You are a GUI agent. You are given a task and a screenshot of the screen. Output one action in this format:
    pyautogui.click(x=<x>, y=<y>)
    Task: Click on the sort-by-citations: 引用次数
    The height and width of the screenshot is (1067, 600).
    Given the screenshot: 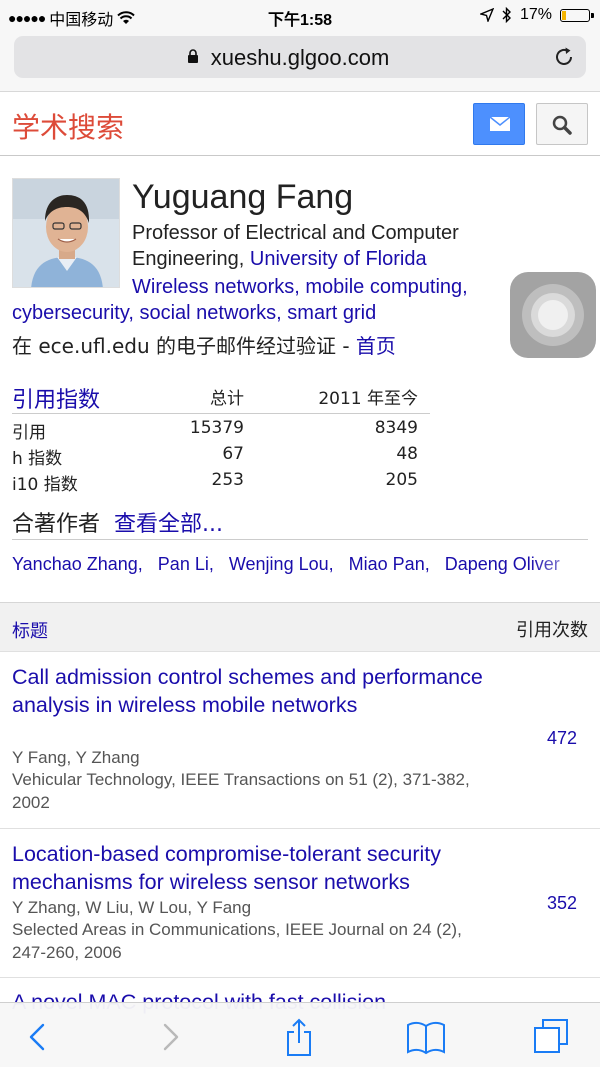 What is the action you would take?
    pyautogui.click(x=552, y=629)
    